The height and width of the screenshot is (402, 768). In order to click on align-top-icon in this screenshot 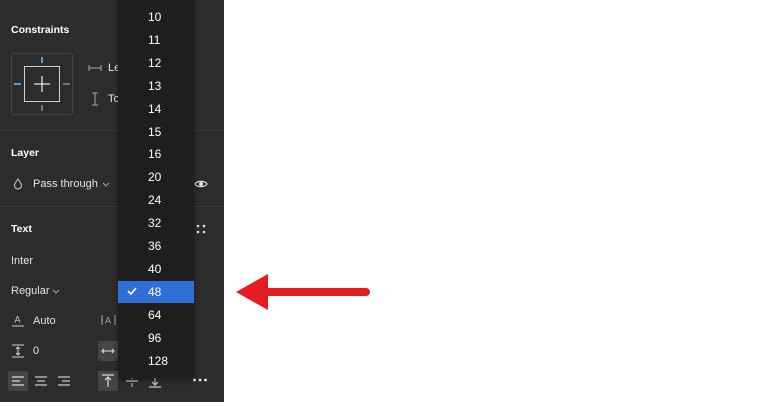, I will do `click(108, 380)`.